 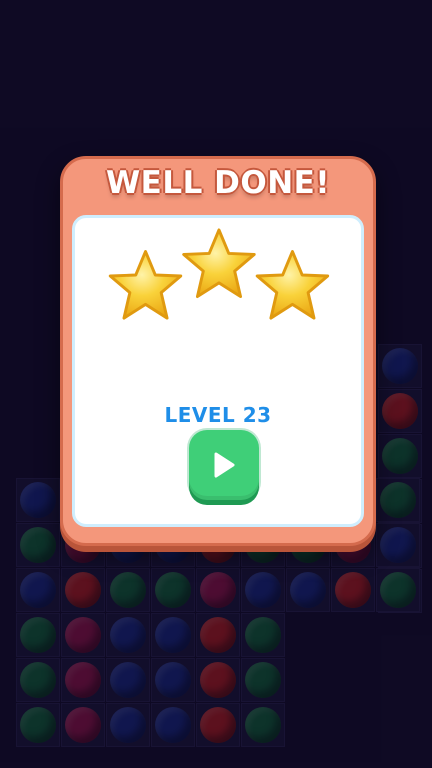 I want to click on level-label: LEVEL 23, so click(x=218, y=415).